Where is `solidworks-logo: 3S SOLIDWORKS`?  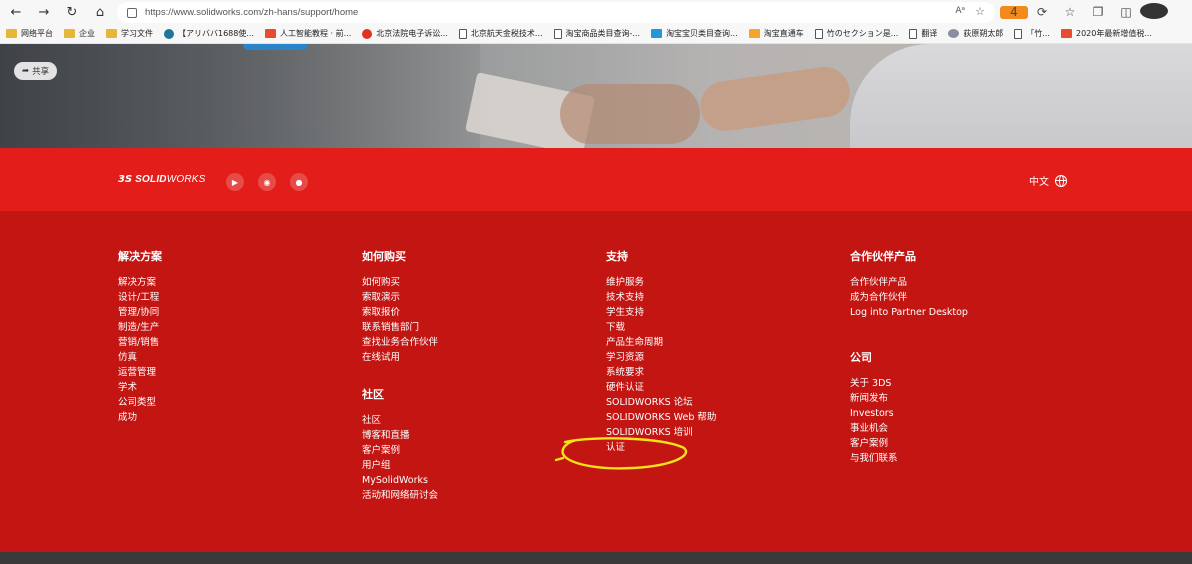 solidworks-logo: 3S SOLIDWORKS is located at coordinates (162, 179).